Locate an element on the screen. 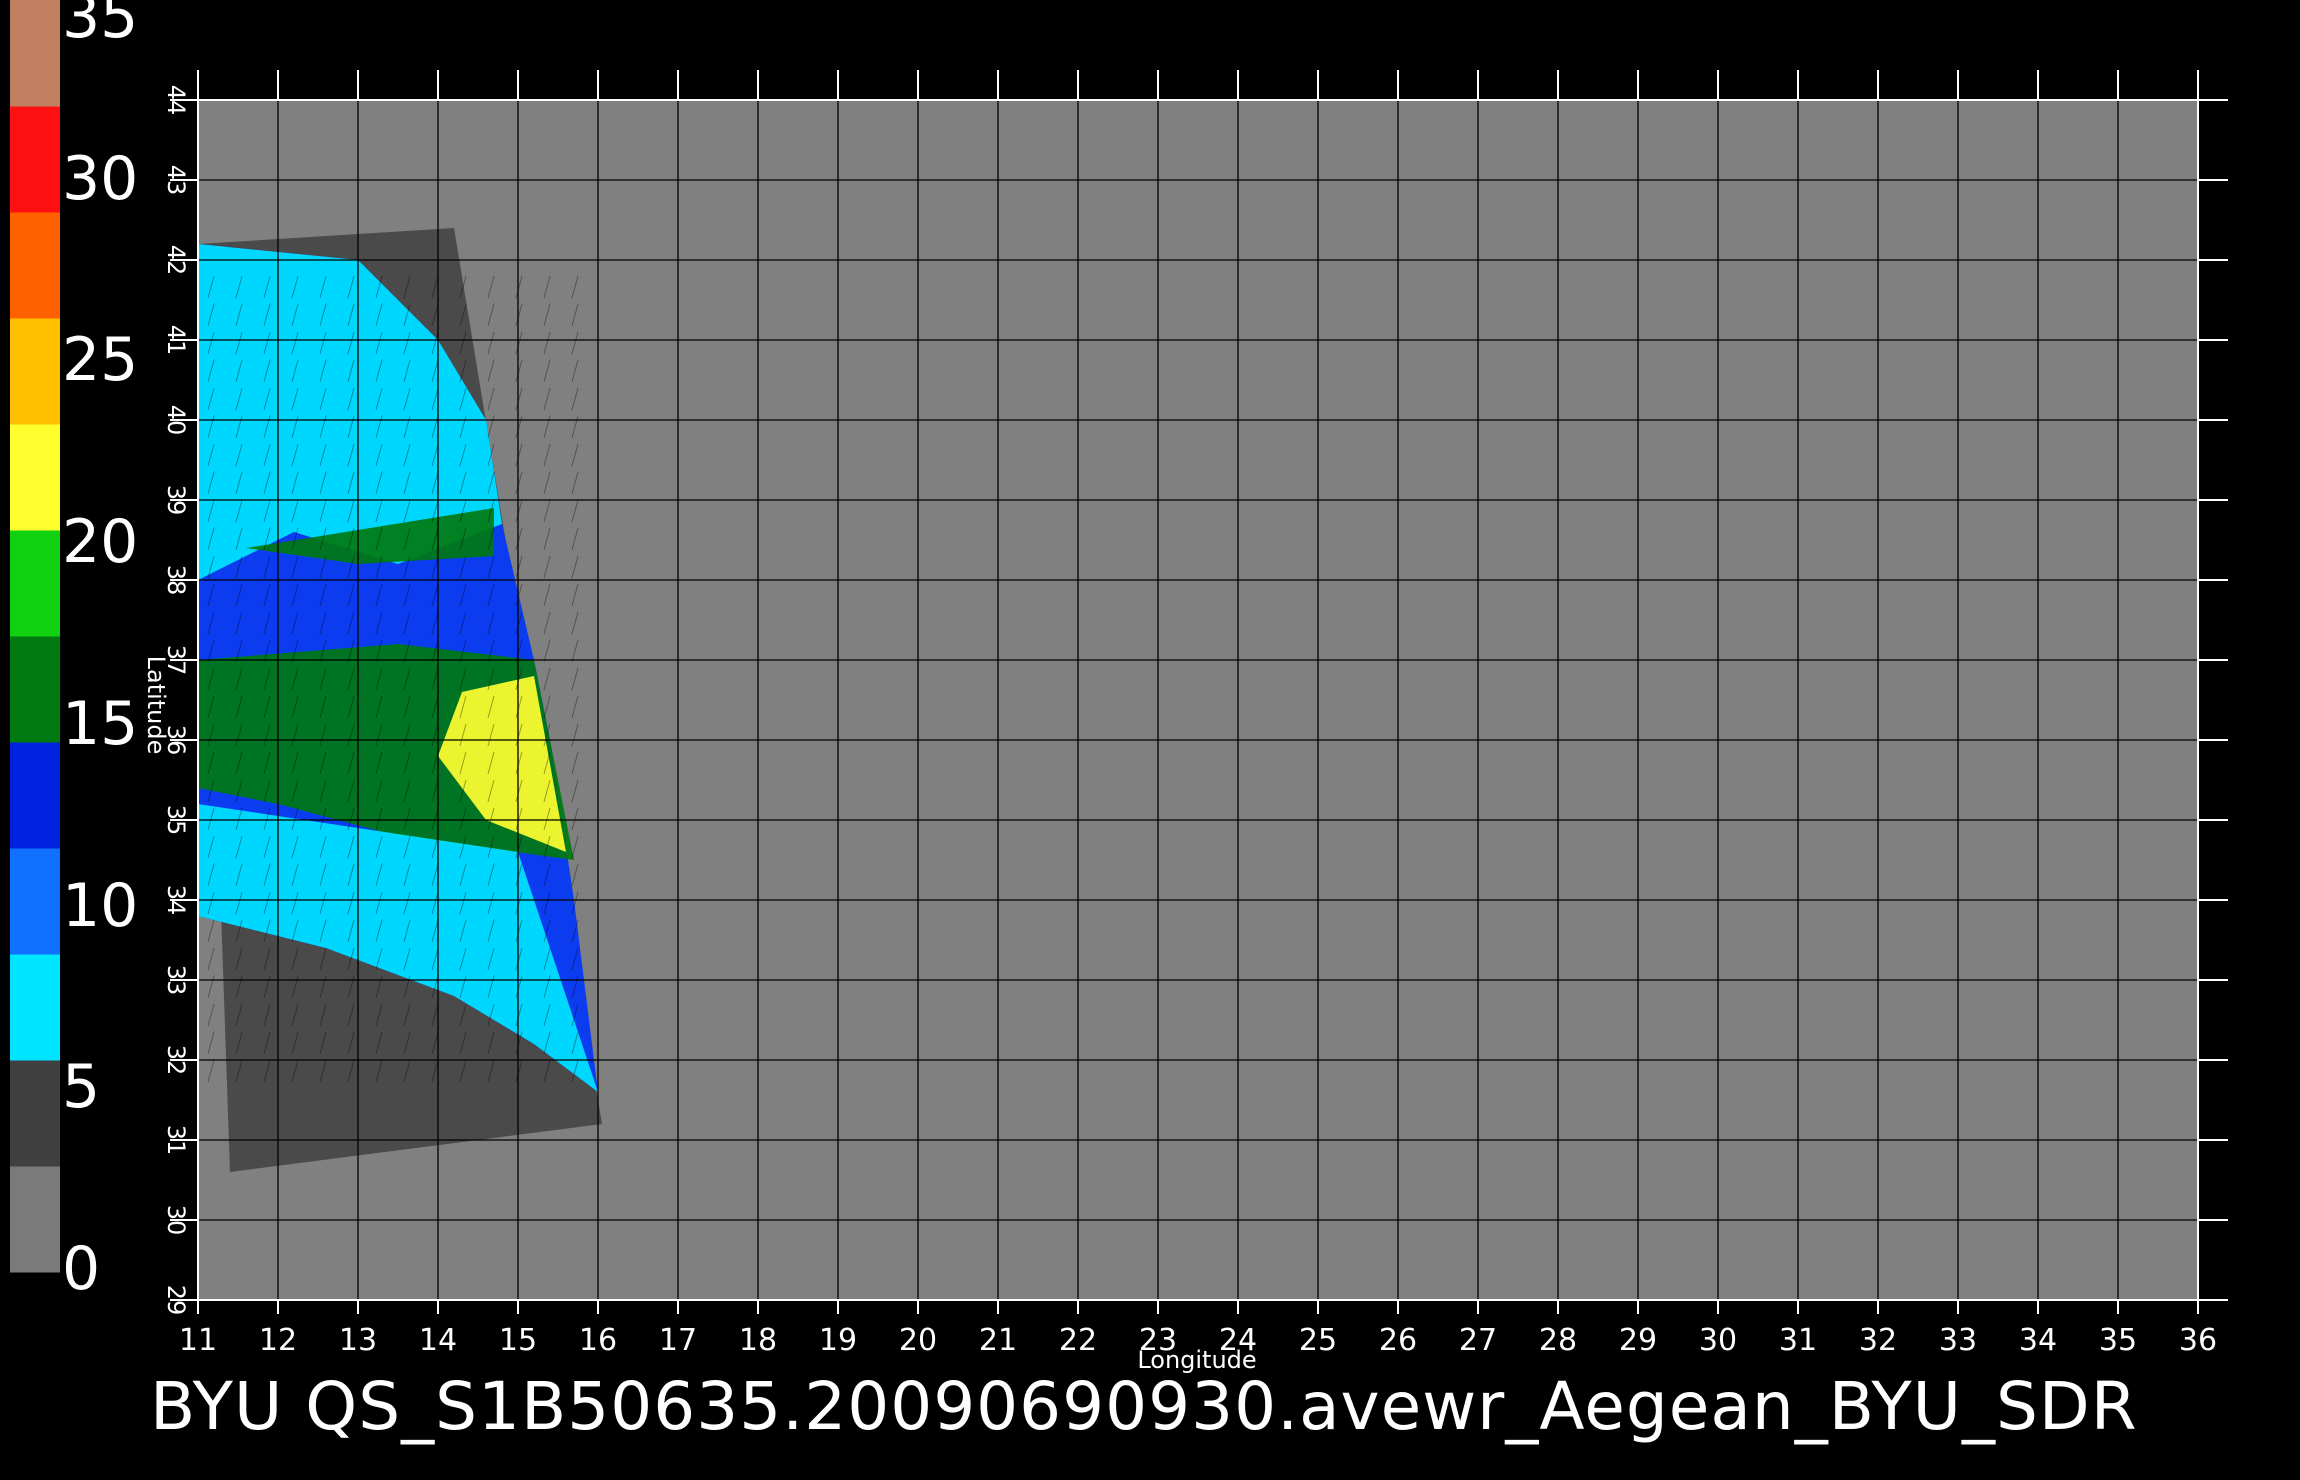 This screenshot has width=2300, height=1480. latitude-tick-label: 35 is located at coordinates (176, 820).